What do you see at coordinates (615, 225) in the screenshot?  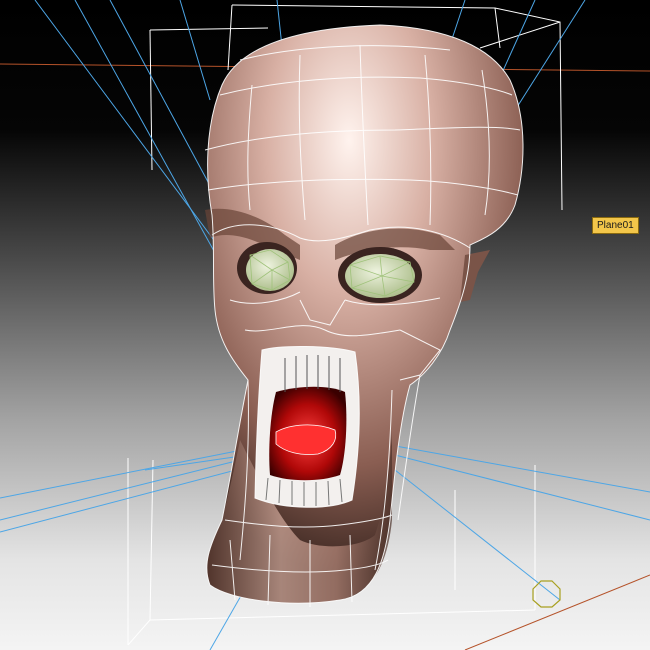 I see `object-name-tooltip: Plane01` at bounding box center [615, 225].